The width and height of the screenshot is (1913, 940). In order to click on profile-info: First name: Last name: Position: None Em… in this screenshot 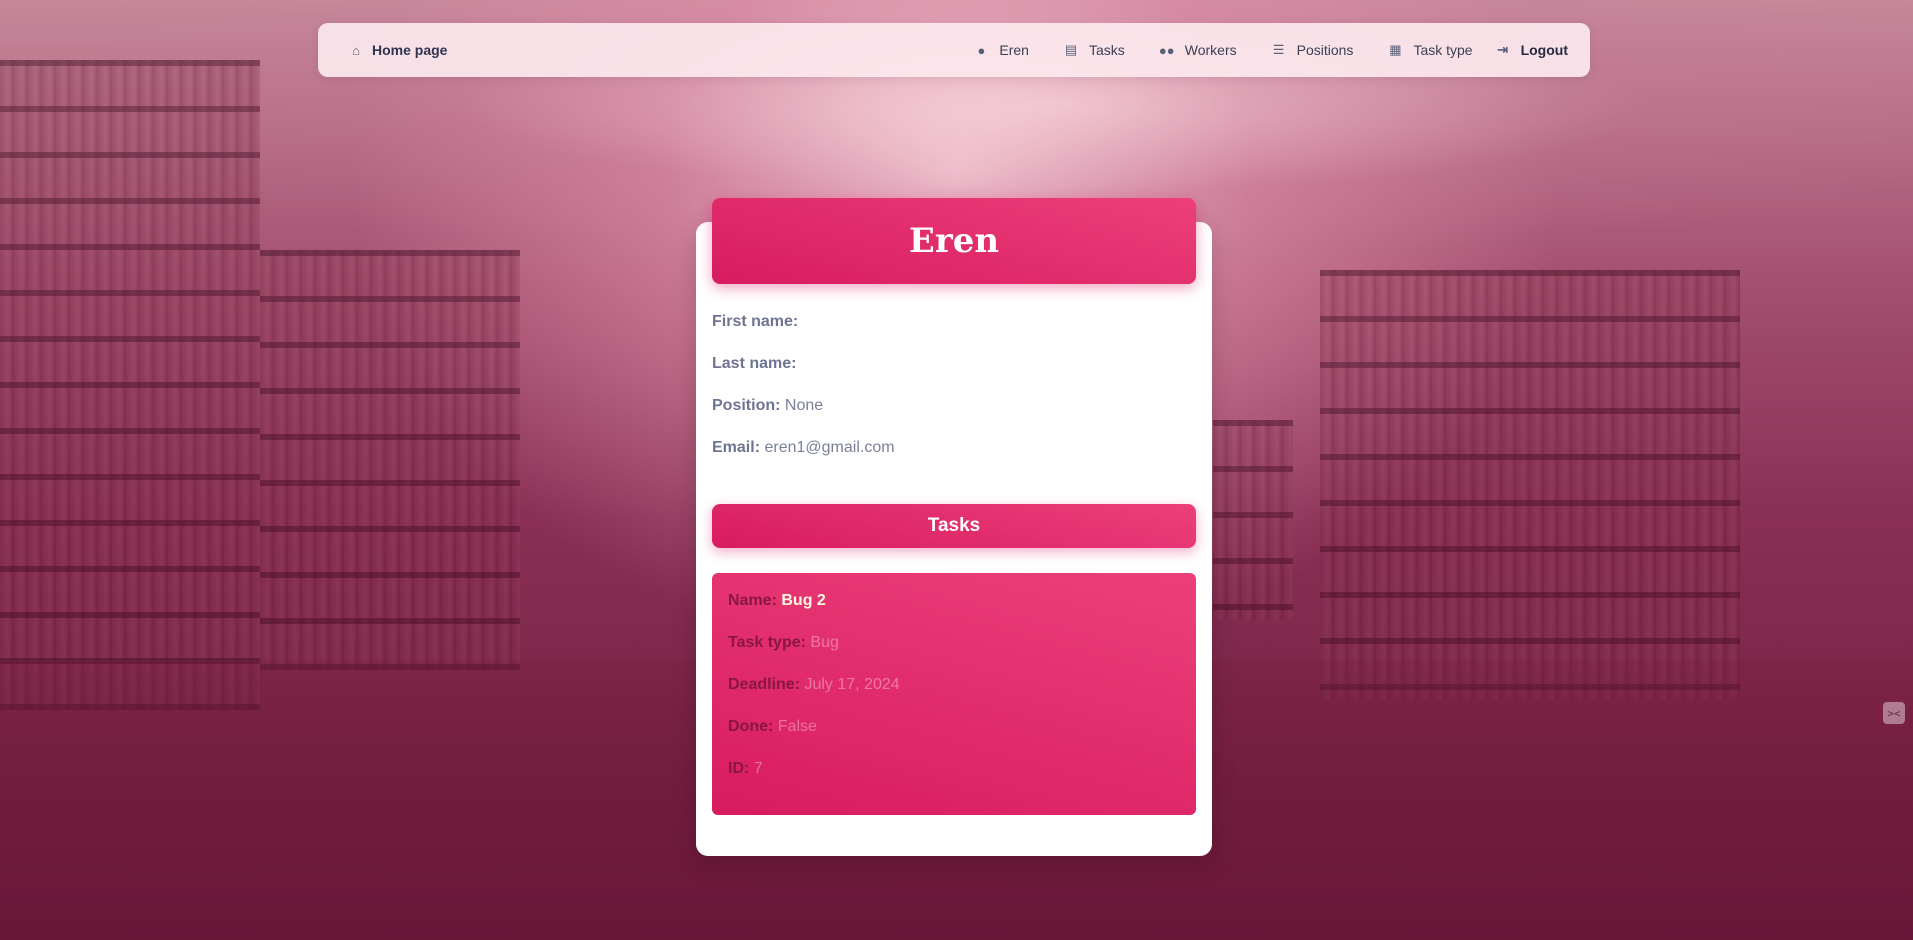, I will do `click(952, 396)`.